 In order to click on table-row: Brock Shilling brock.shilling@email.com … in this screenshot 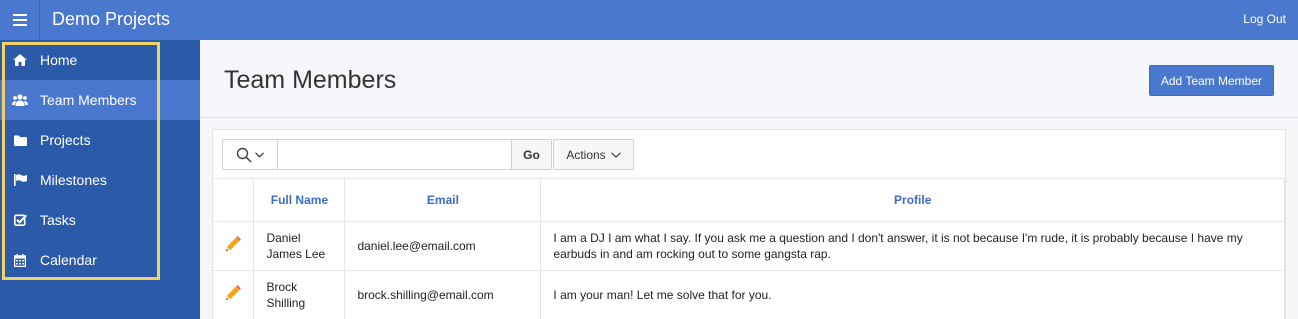, I will do `click(749, 294)`.